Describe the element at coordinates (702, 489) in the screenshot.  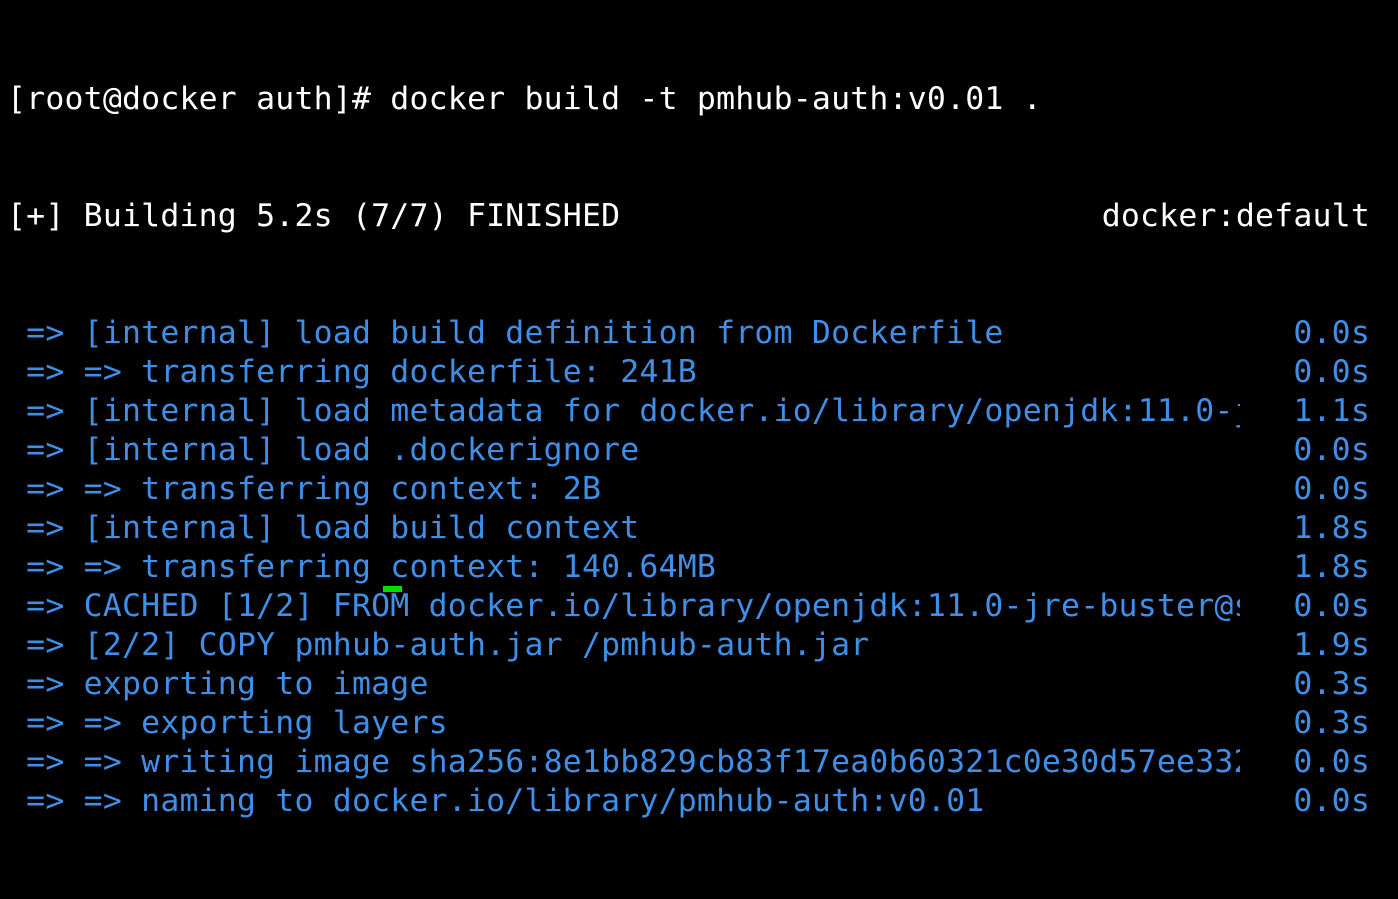
I see `build-step-line: => => transferring context: 2B 0.0s` at that location.